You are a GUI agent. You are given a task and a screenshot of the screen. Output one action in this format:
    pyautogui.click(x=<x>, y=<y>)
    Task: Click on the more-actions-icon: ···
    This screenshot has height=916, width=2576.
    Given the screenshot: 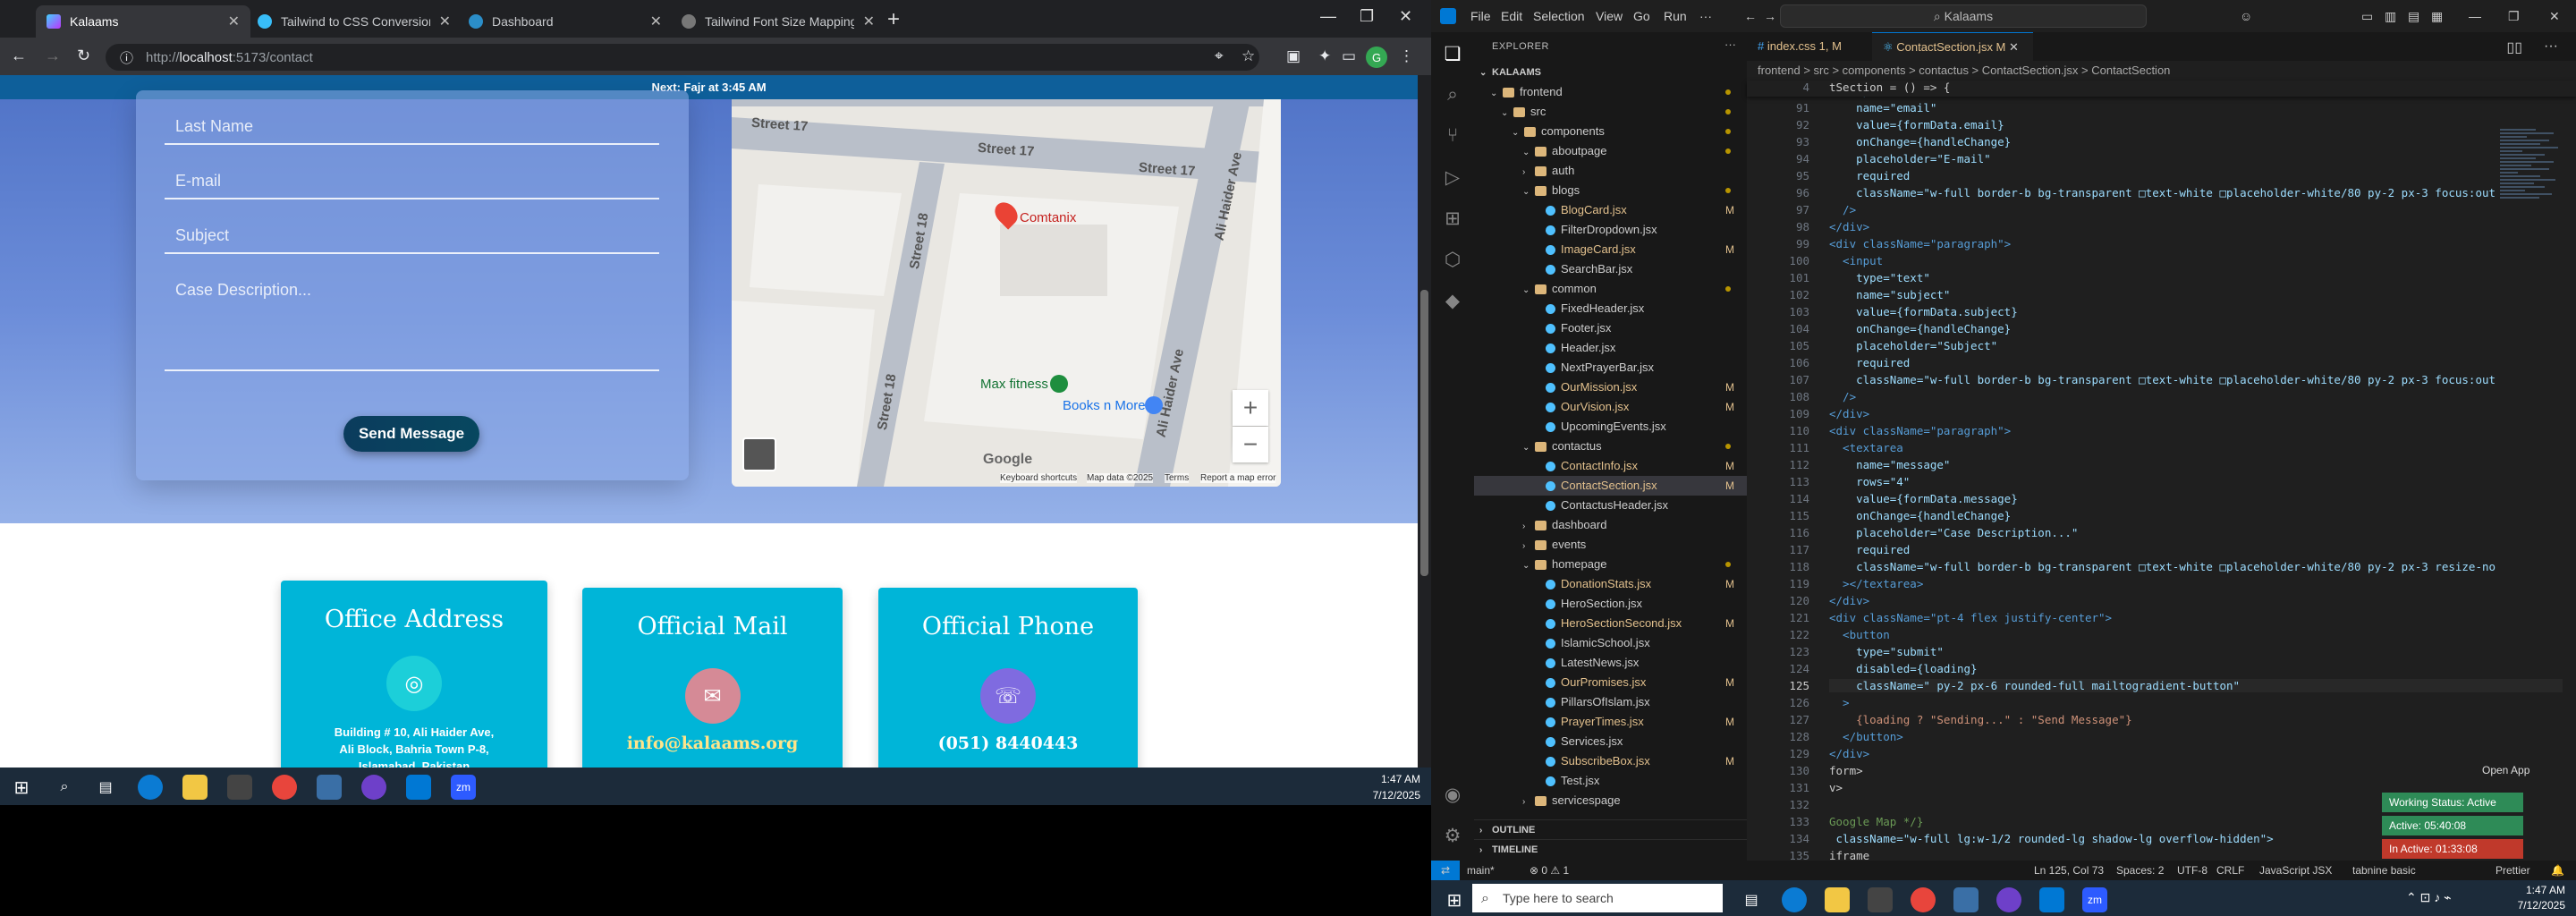 What is the action you would take?
    pyautogui.click(x=2551, y=46)
    